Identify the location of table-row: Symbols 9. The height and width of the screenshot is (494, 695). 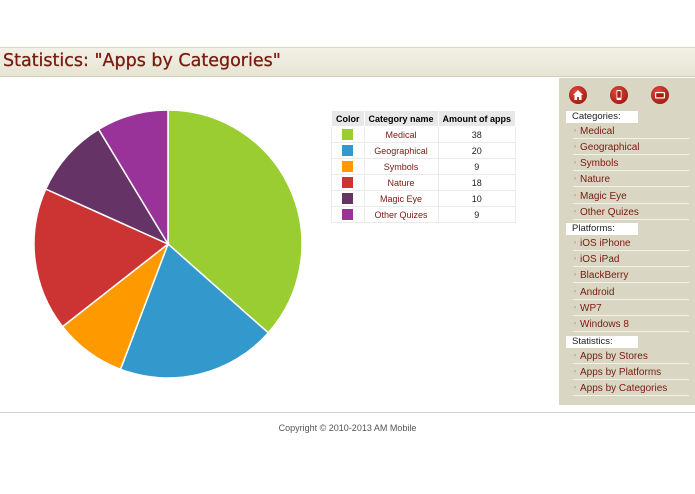
(424, 166).